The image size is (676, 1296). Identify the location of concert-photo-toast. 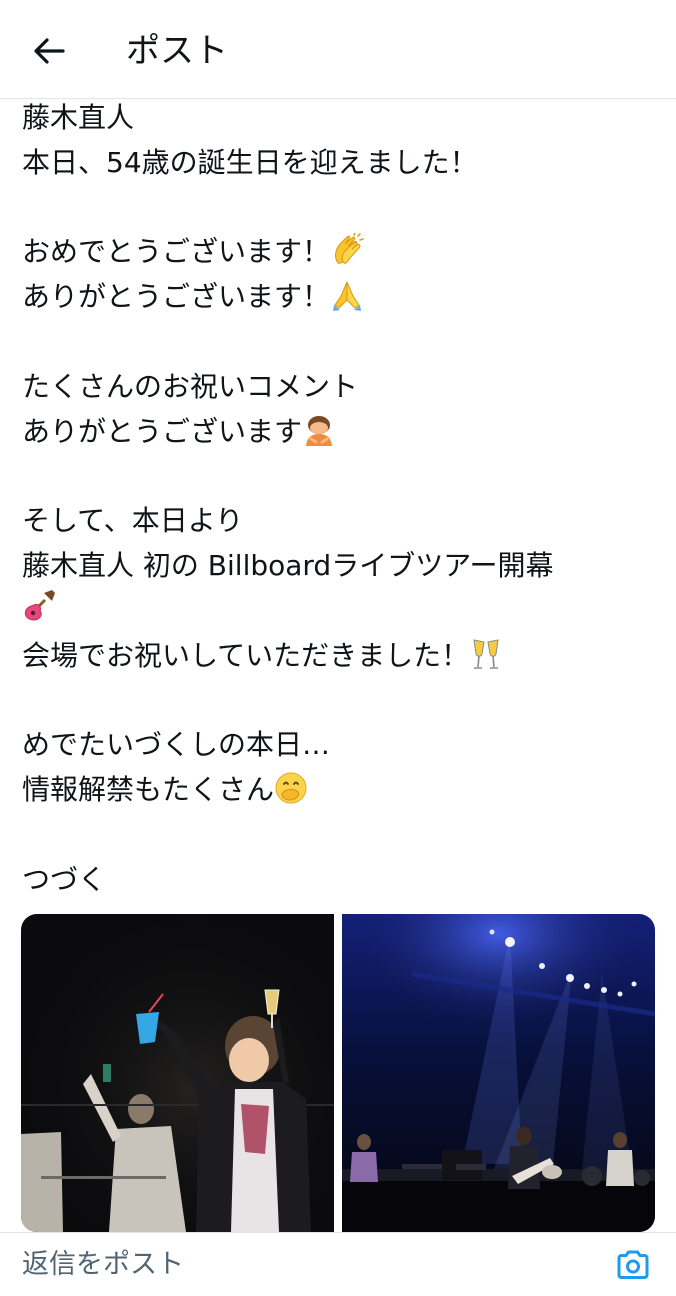
(177, 1073).